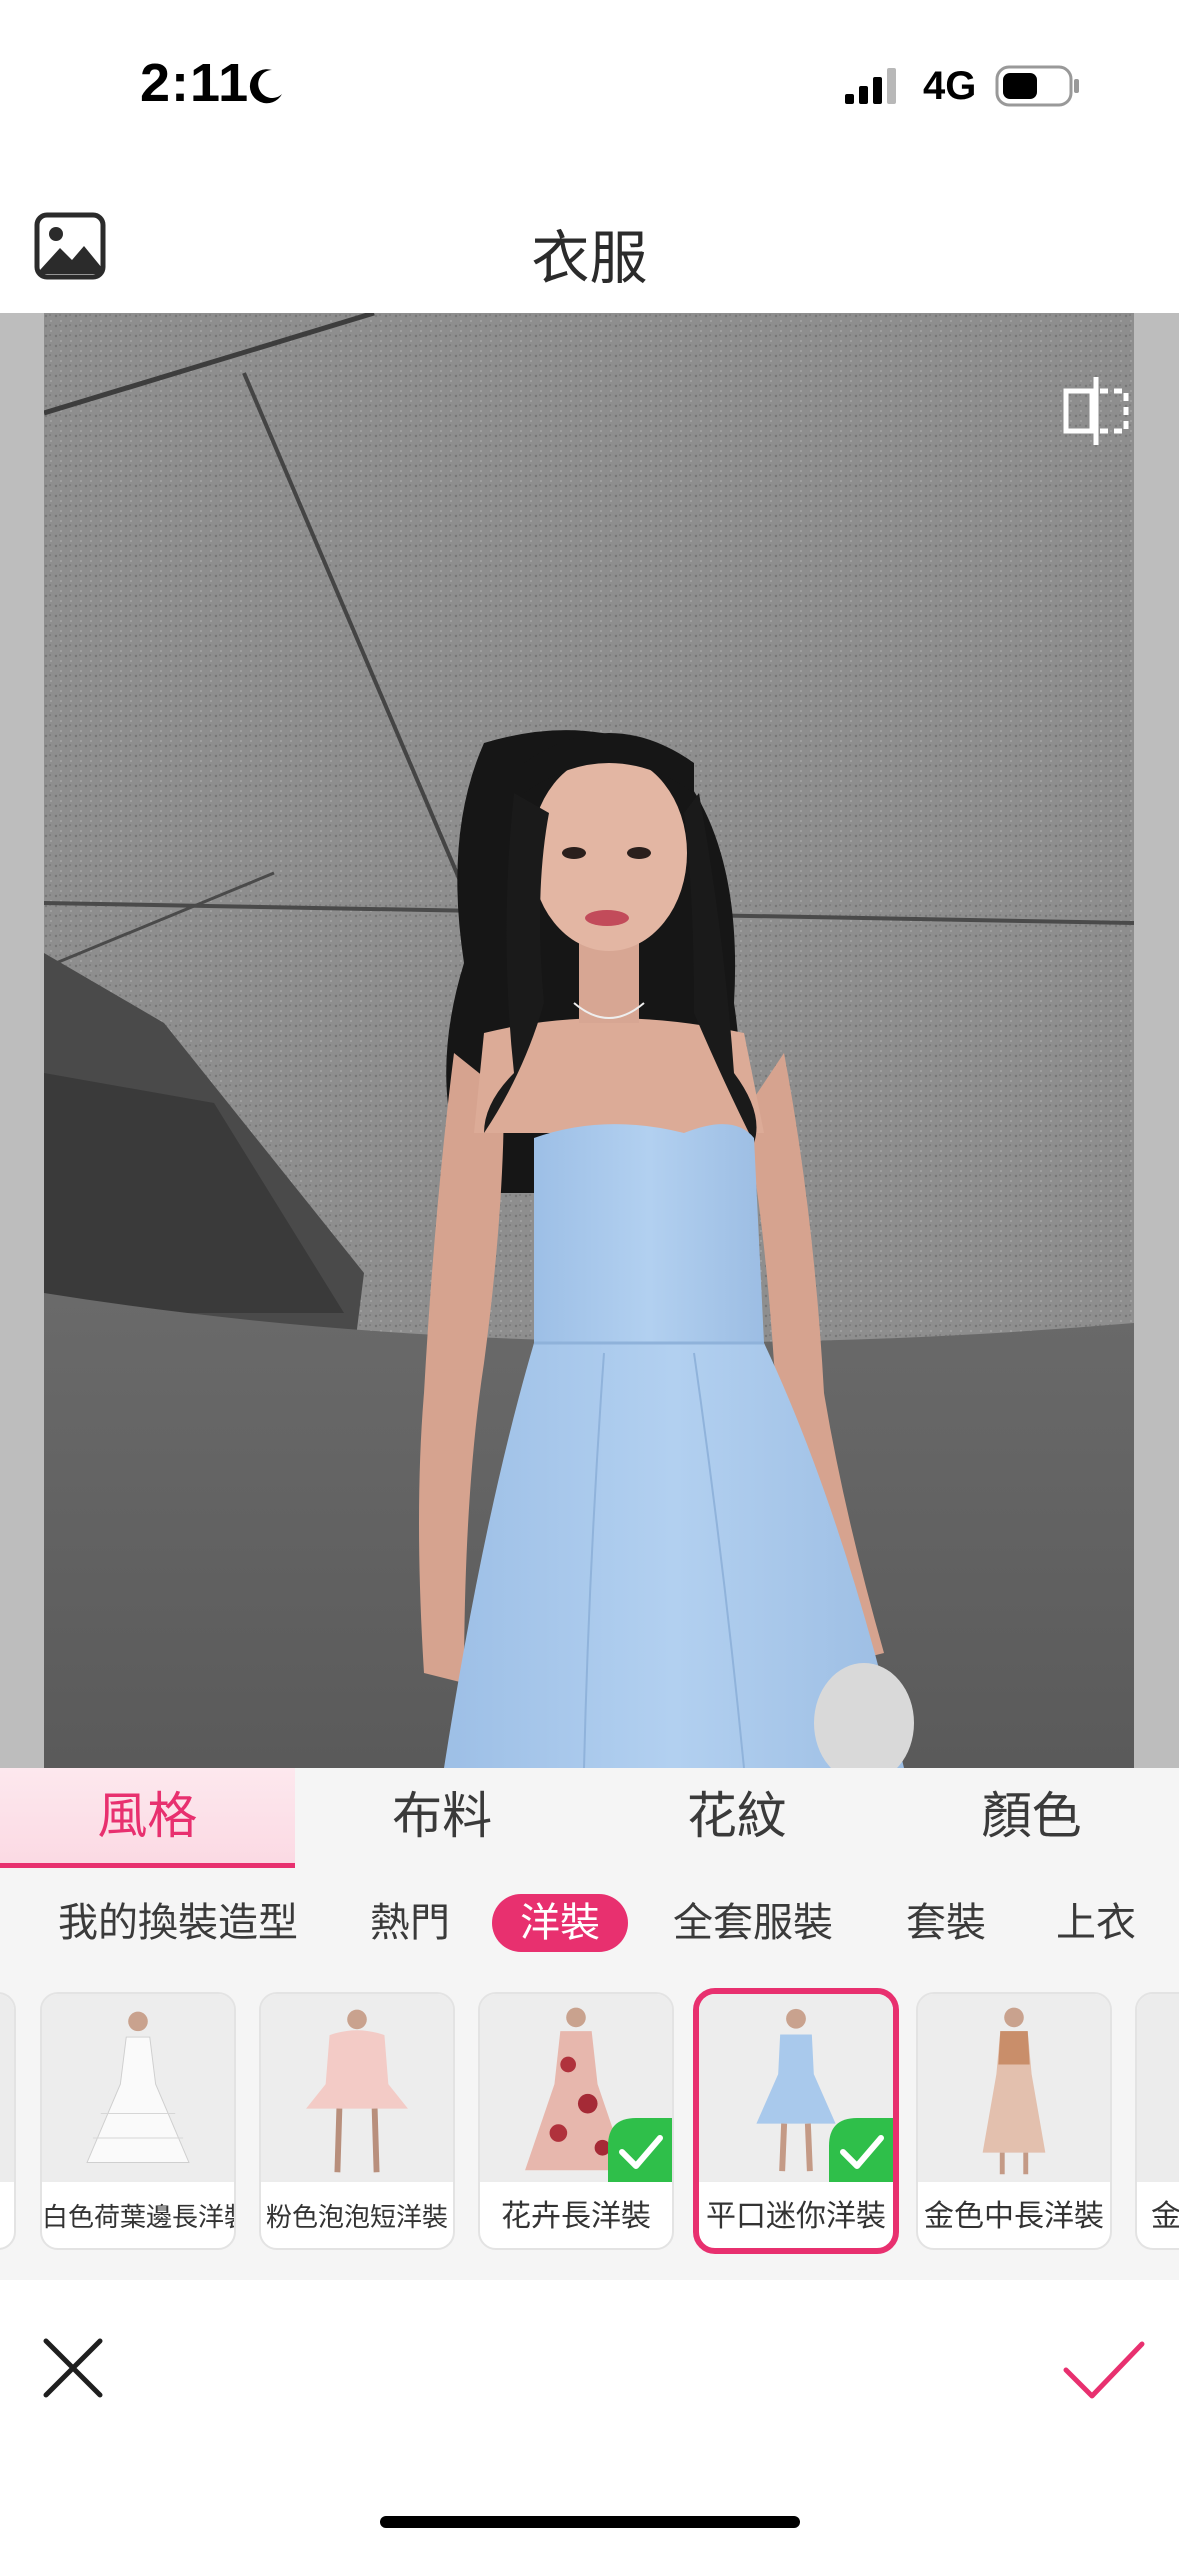  I want to click on close-button, so click(73, 2368).